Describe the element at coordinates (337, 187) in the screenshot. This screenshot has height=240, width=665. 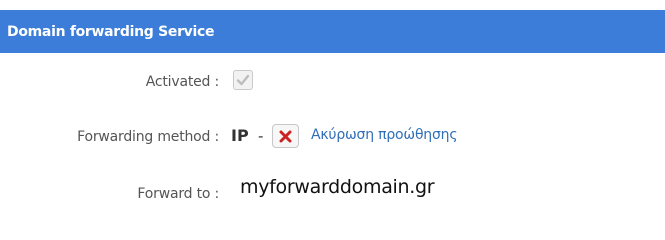
I see `forward-to-value: myforwarddomain.gr` at that location.